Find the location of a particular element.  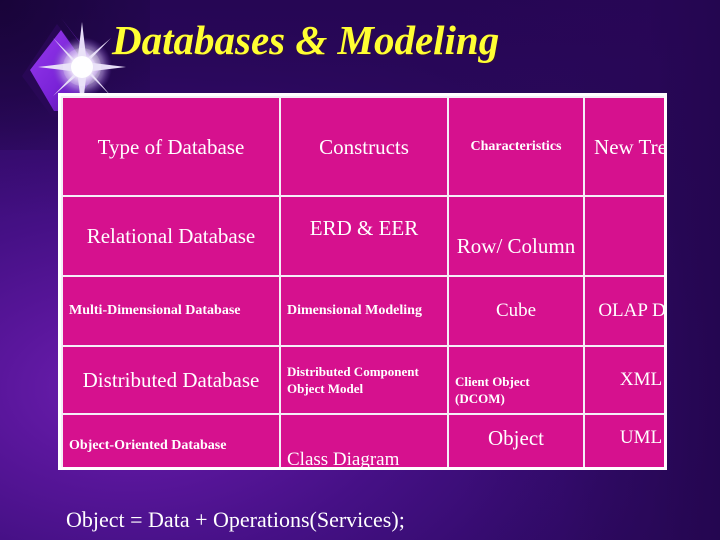

cell-type-object-oriented: Object-Oriented Database is located at coordinates (171, 440).